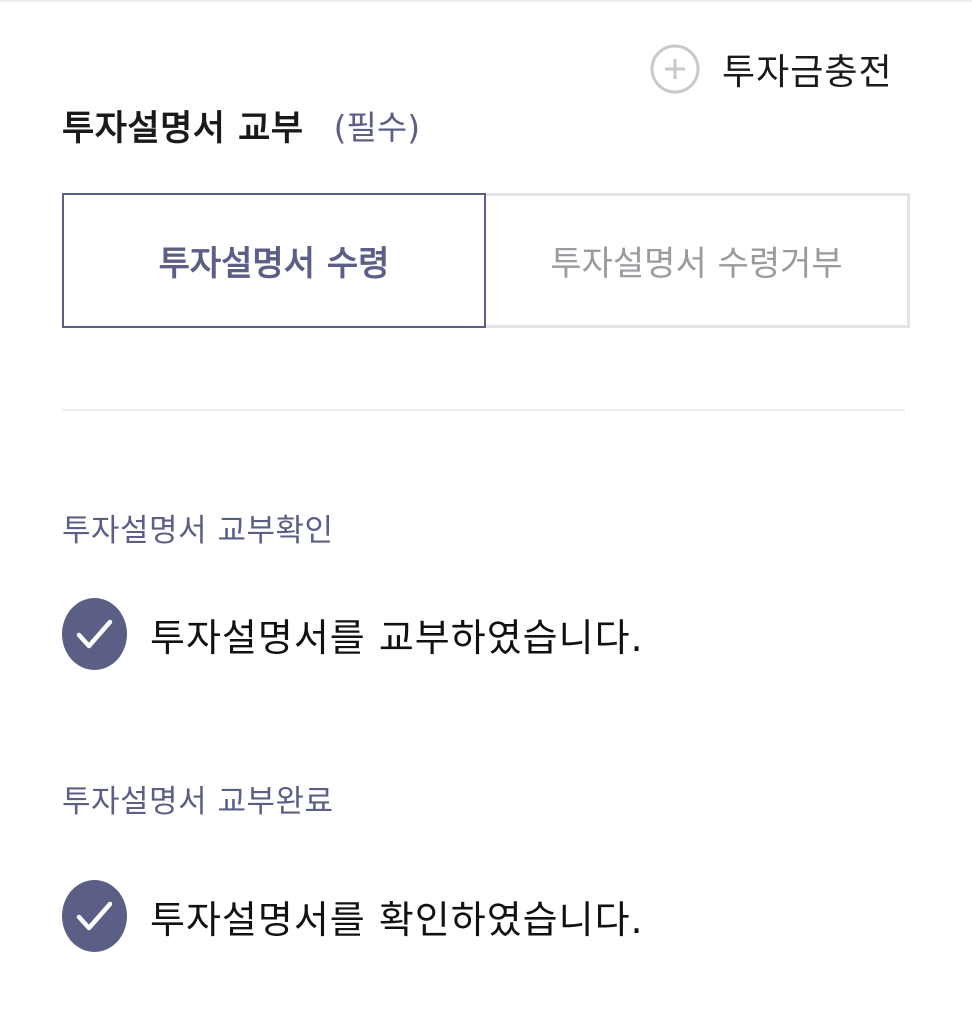  I want to click on delivery-complete-text: 투자설명서를 확인하였습니다., so click(397, 919).